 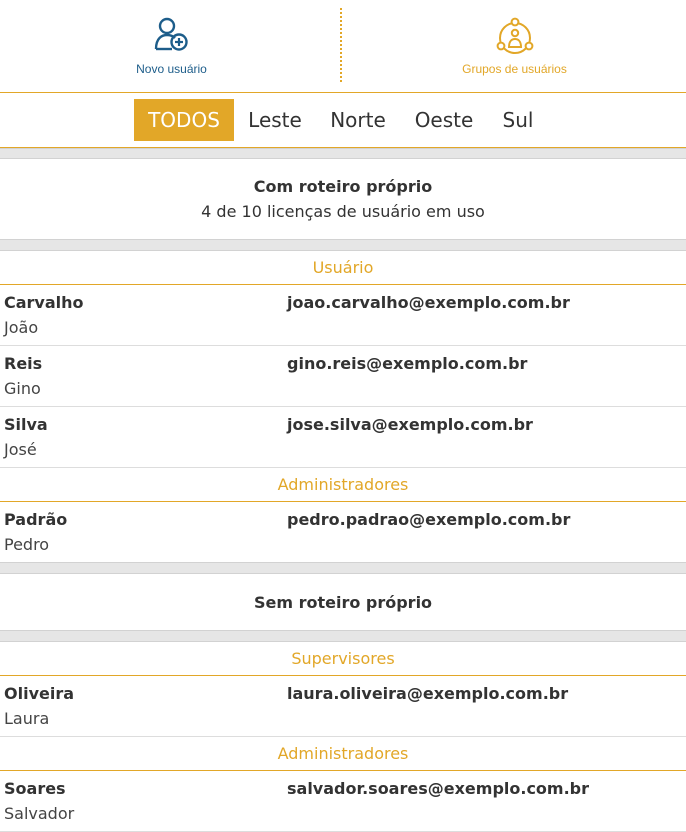 What do you see at coordinates (343, 211) in the screenshot?
I see `license-usage-text: 4 de 10 licenças de usuário em uso` at bounding box center [343, 211].